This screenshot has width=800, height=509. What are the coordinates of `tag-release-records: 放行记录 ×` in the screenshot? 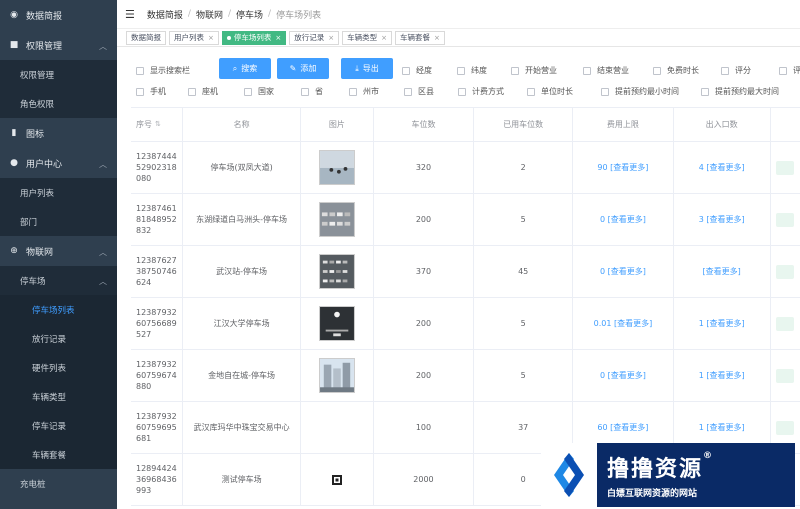 It's located at (314, 37).